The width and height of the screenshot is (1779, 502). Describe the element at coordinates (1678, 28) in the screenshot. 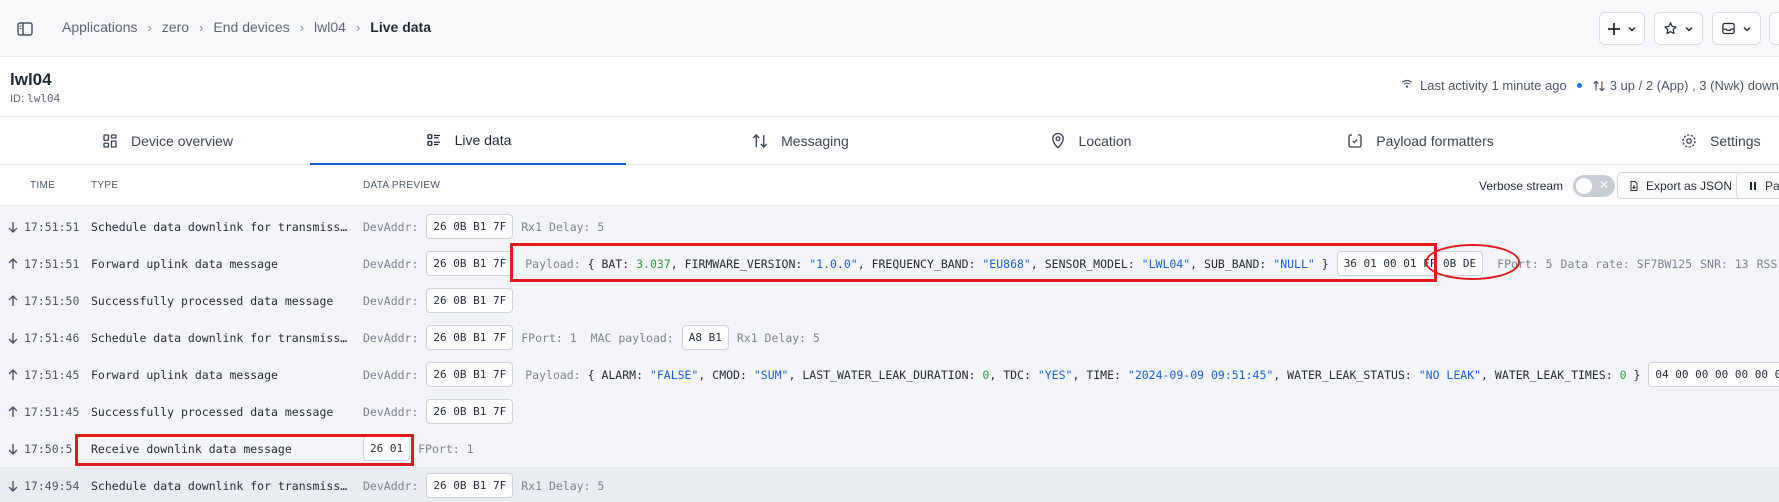

I see `bookmarks-button` at that location.